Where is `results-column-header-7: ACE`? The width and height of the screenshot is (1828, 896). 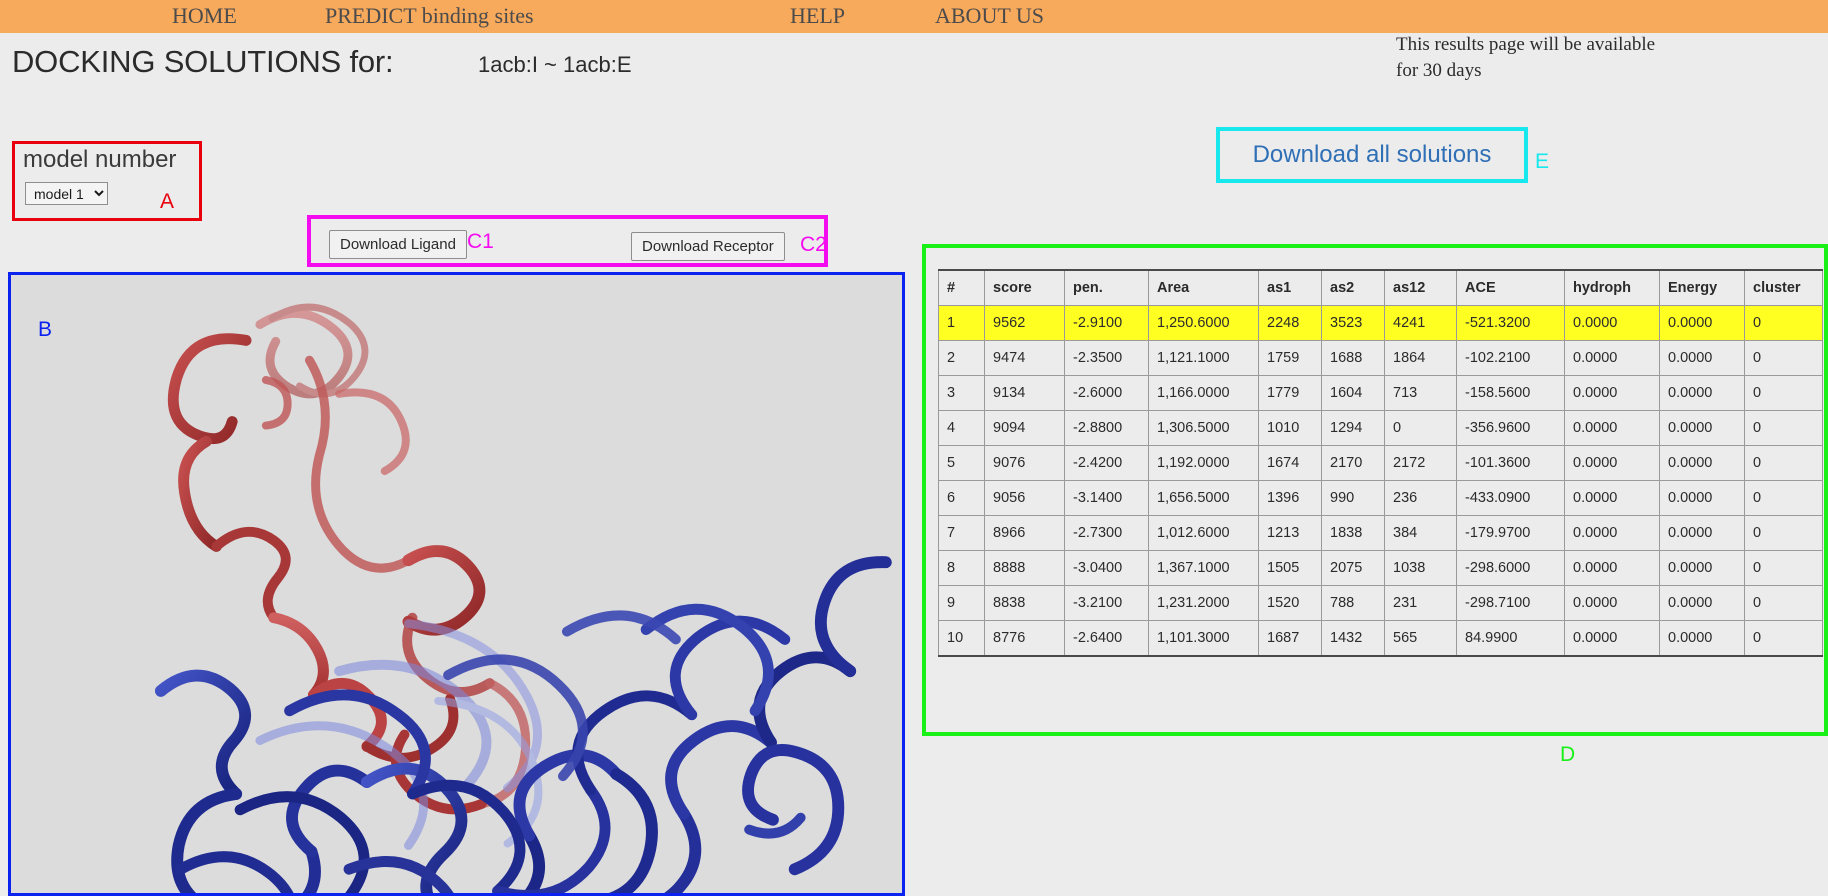
results-column-header-7: ACE is located at coordinates (1510, 287).